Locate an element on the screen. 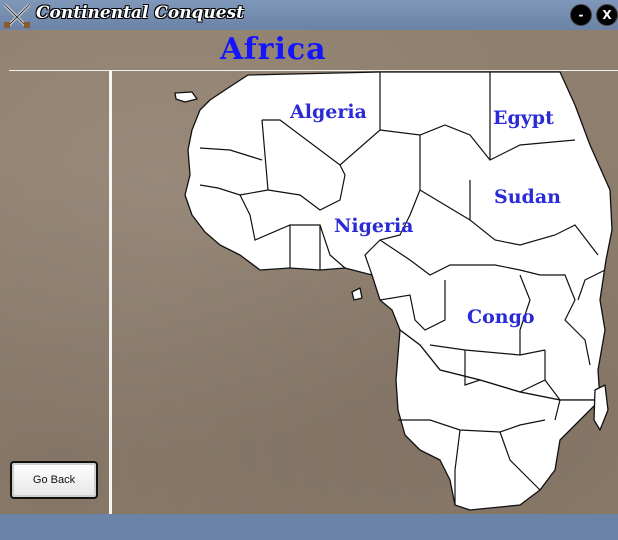 The height and width of the screenshot is (540, 618). country-label-egypt: Egypt is located at coordinates (523, 118).